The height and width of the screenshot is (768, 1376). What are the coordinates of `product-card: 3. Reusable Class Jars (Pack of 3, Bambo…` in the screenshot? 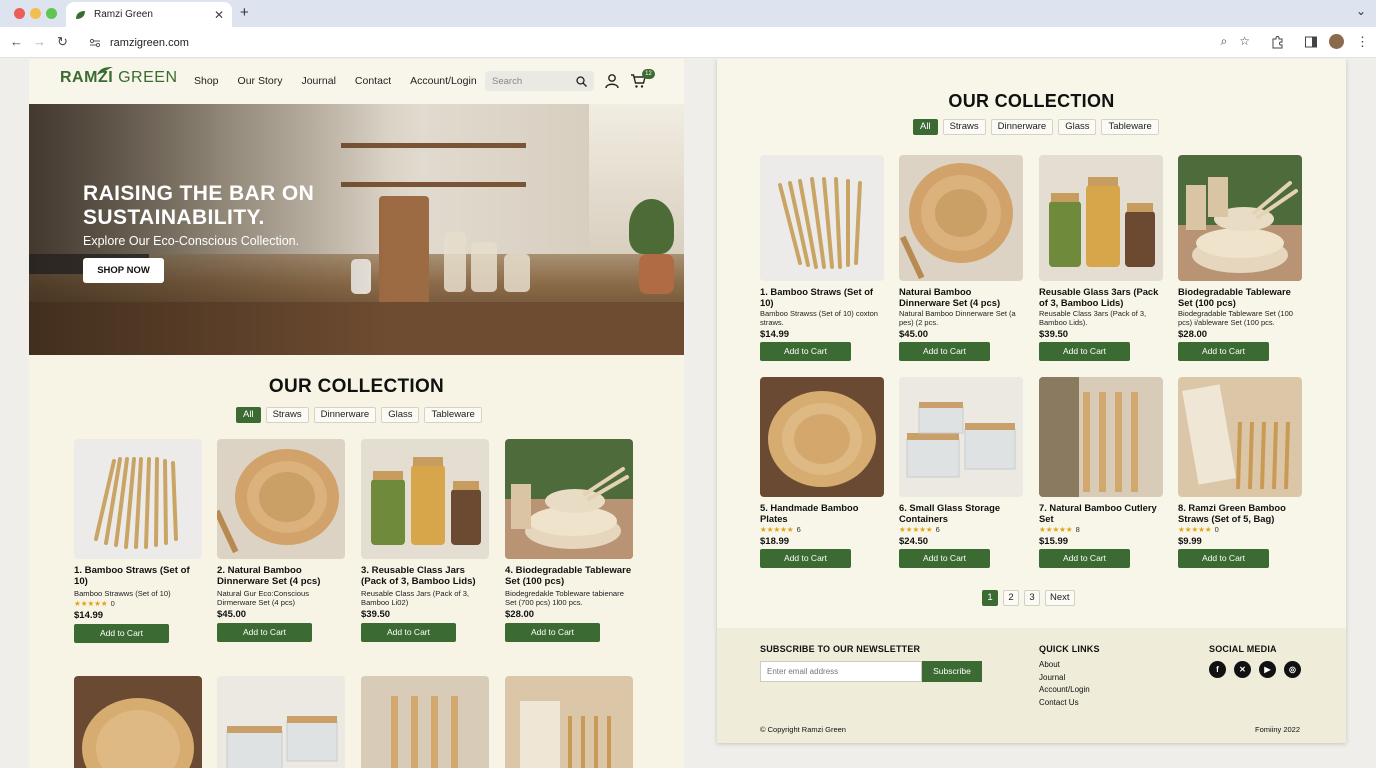 It's located at (425, 540).